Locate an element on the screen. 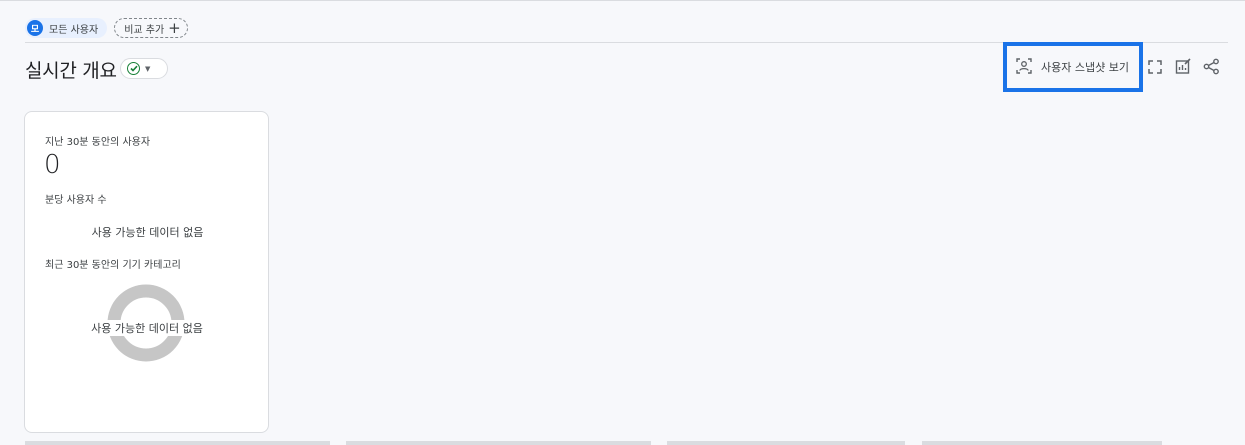 The image size is (1245, 445). add-comparison-button: 비교 추가 + is located at coordinates (151, 28).